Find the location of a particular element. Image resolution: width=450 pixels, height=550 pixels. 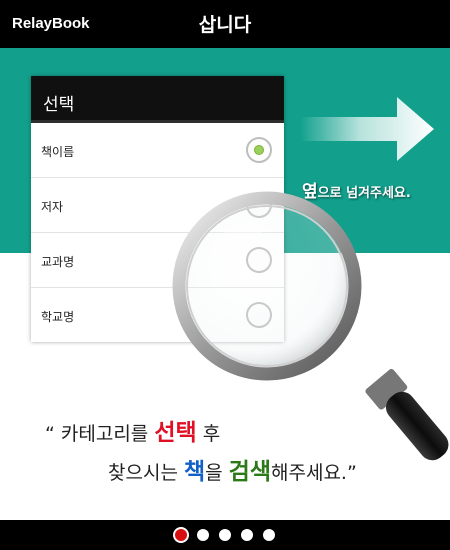

bottom-bar is located at coordinates (225, 535).